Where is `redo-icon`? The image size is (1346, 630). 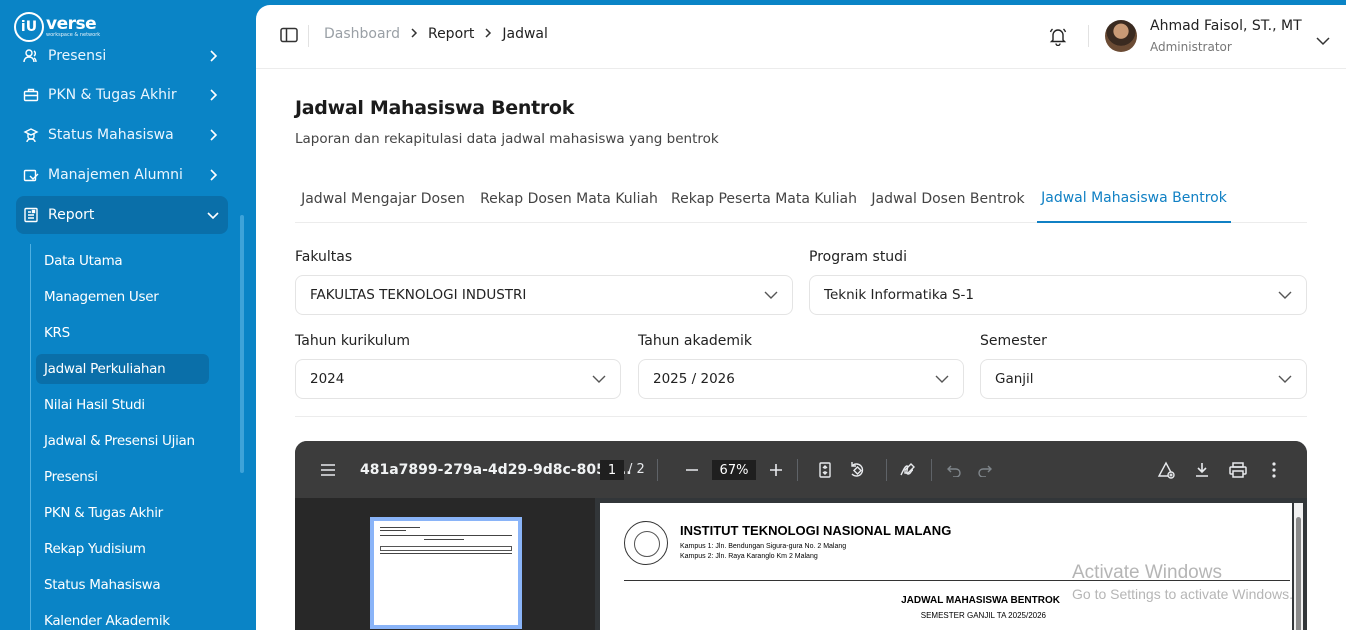
redo-icon is located at coordinates (985, 470).